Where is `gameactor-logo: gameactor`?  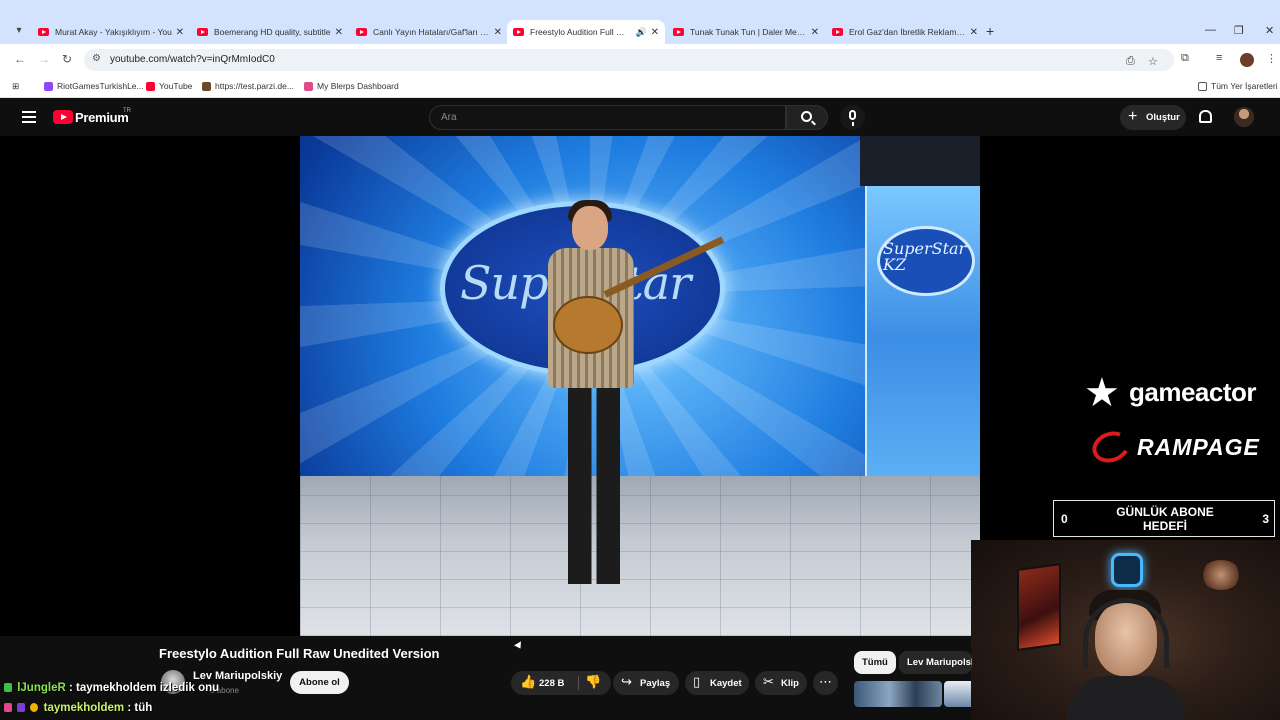 gameactor-logo: gameactor is located at coordinates (1193, 392).